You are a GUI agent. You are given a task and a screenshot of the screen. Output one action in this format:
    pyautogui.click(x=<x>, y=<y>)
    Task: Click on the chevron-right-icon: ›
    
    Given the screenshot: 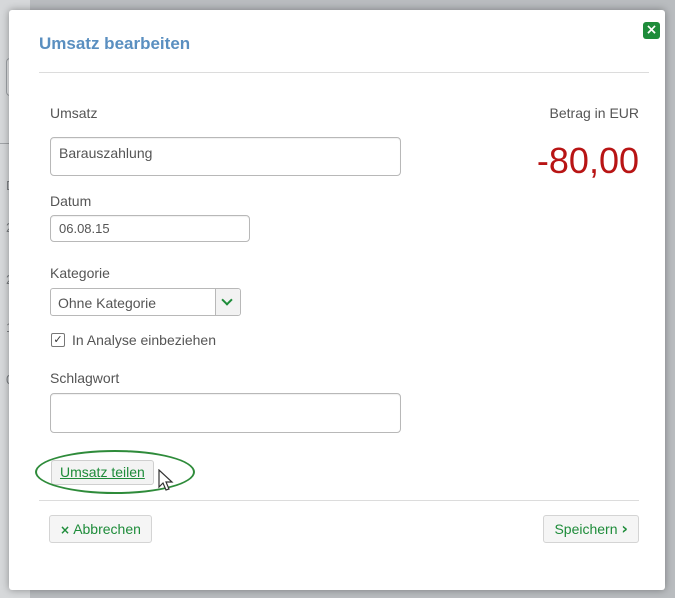 What is the action you would take?
    pyautogui.click(x=624, y=528)
    